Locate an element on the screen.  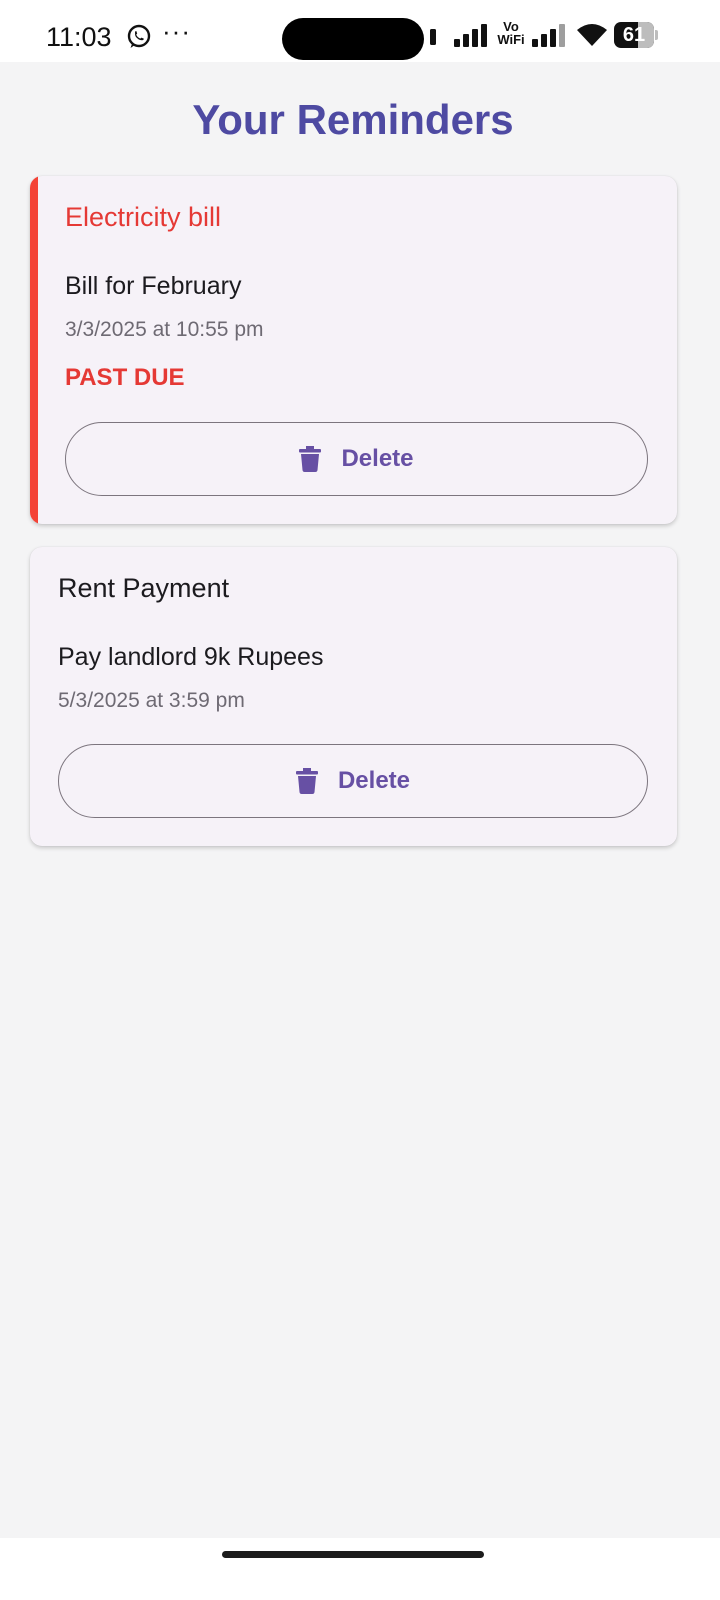
reminder-description: Pay landlord 9k Rupees is located at coordinates (191, 657).